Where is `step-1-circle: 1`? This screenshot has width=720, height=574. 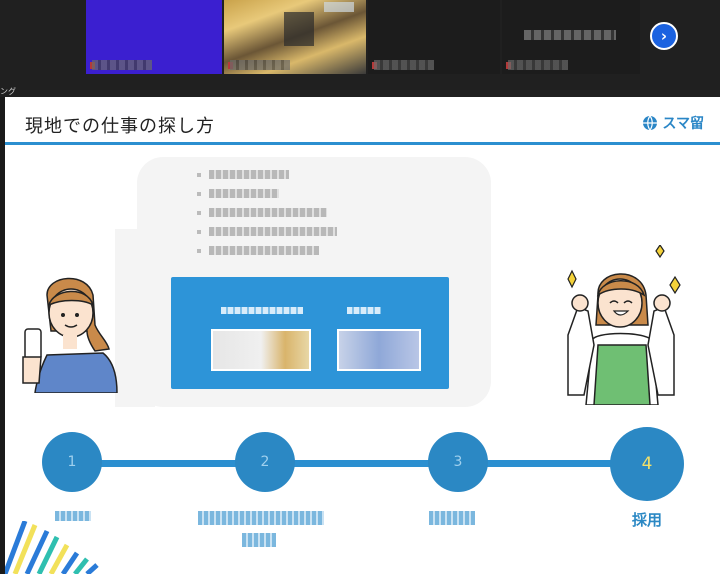
step-1-circle: 1 is located at coordinates (72, 462).